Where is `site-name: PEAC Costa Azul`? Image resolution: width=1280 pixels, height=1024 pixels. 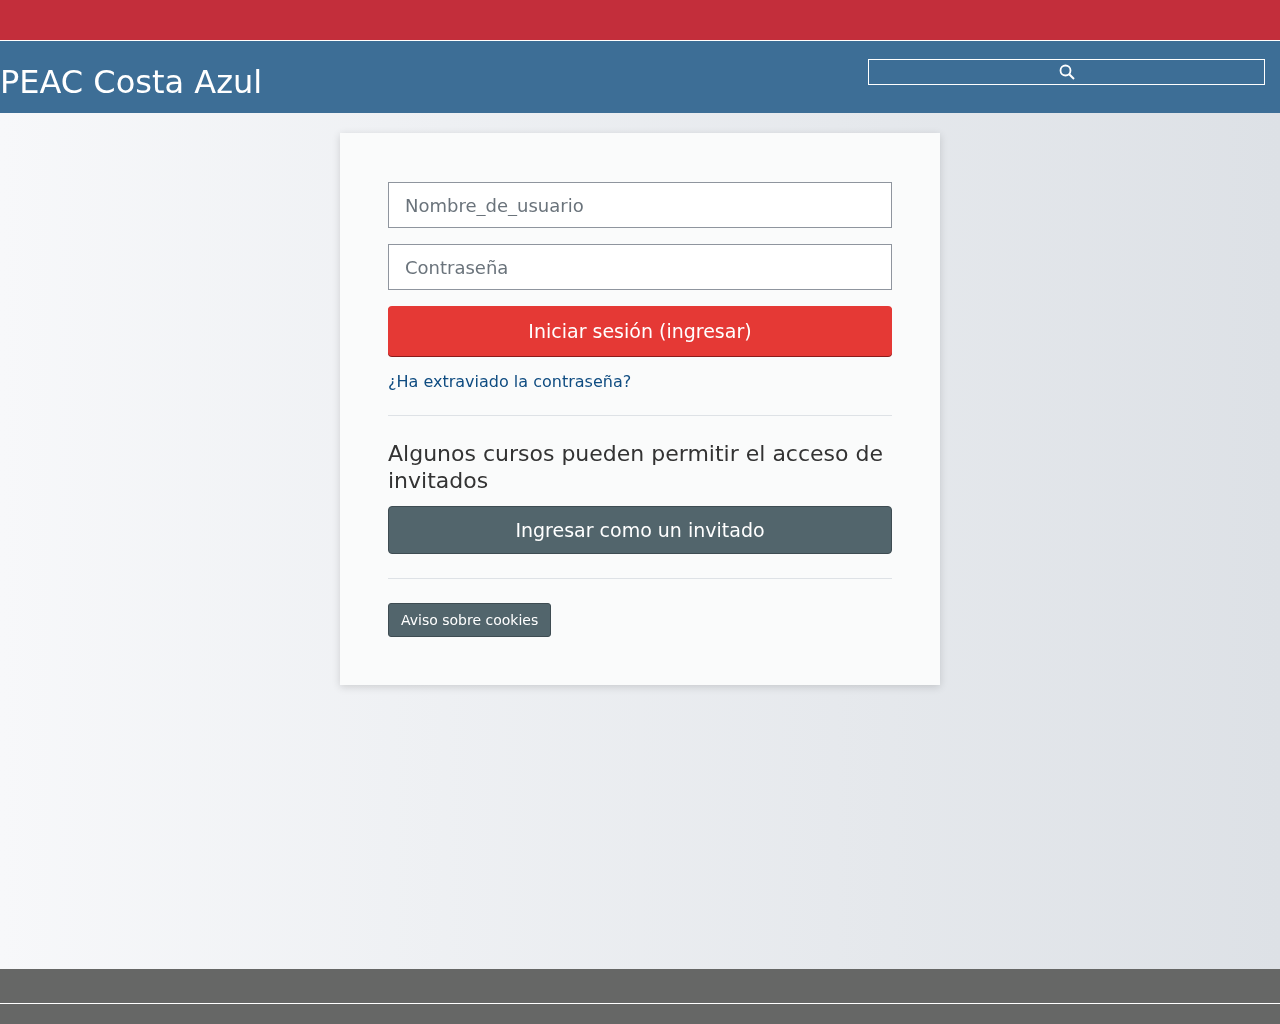
site-name: PEAC Costa Azul is located at coordinates (131, 82).